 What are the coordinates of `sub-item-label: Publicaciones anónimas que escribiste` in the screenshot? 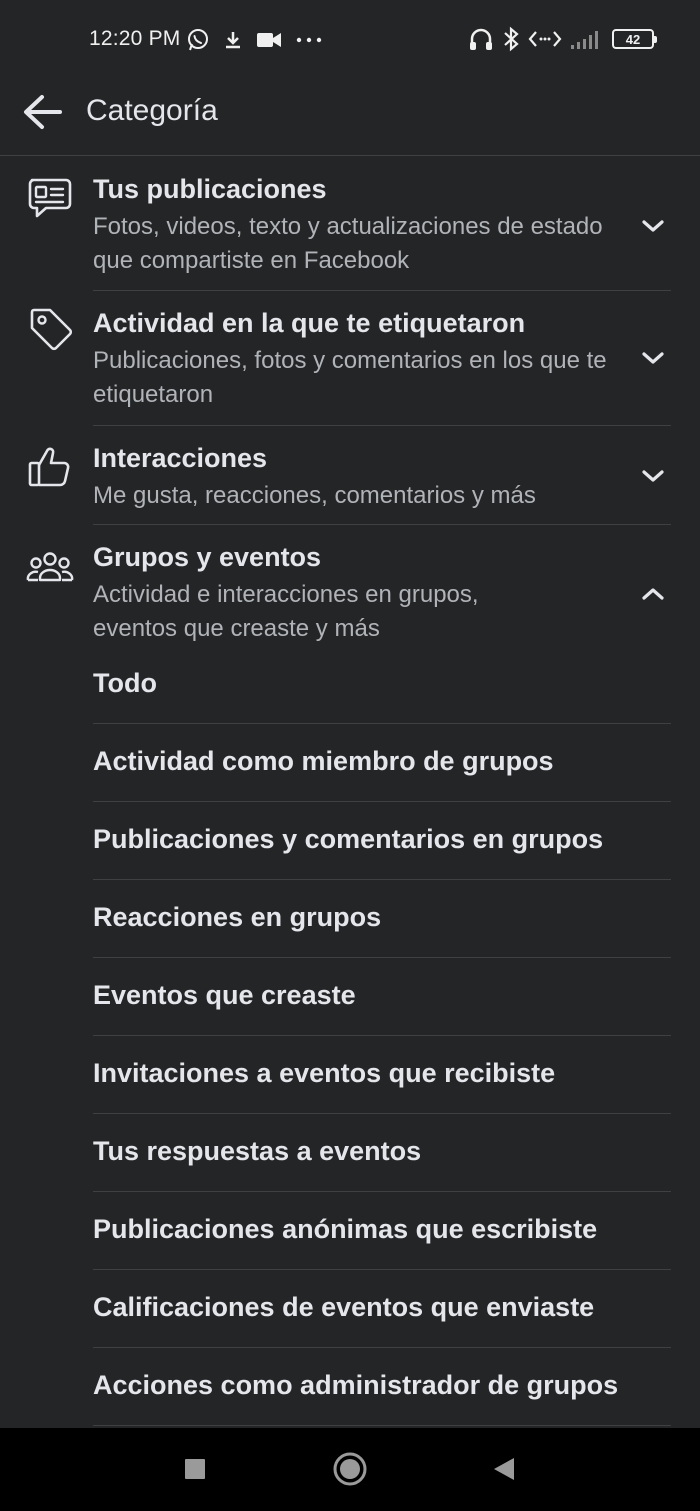 It's located at (345, 1229).